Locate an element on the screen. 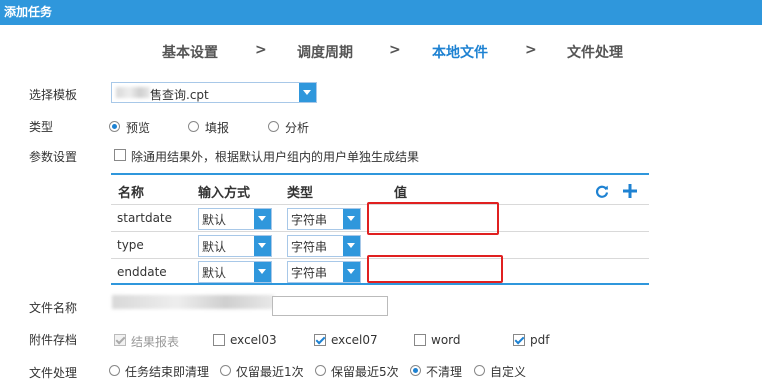  step-file-processing: 文件处理 is located at coordinates (595, 52).